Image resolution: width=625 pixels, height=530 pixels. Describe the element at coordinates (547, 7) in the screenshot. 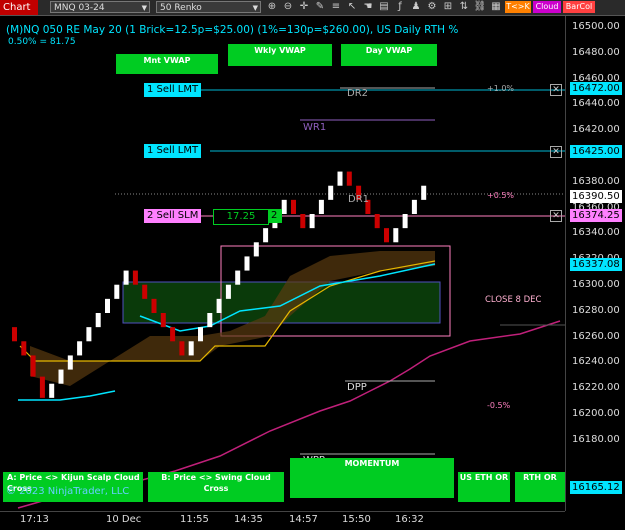

I see `cloud-button: Cloud` at that location.